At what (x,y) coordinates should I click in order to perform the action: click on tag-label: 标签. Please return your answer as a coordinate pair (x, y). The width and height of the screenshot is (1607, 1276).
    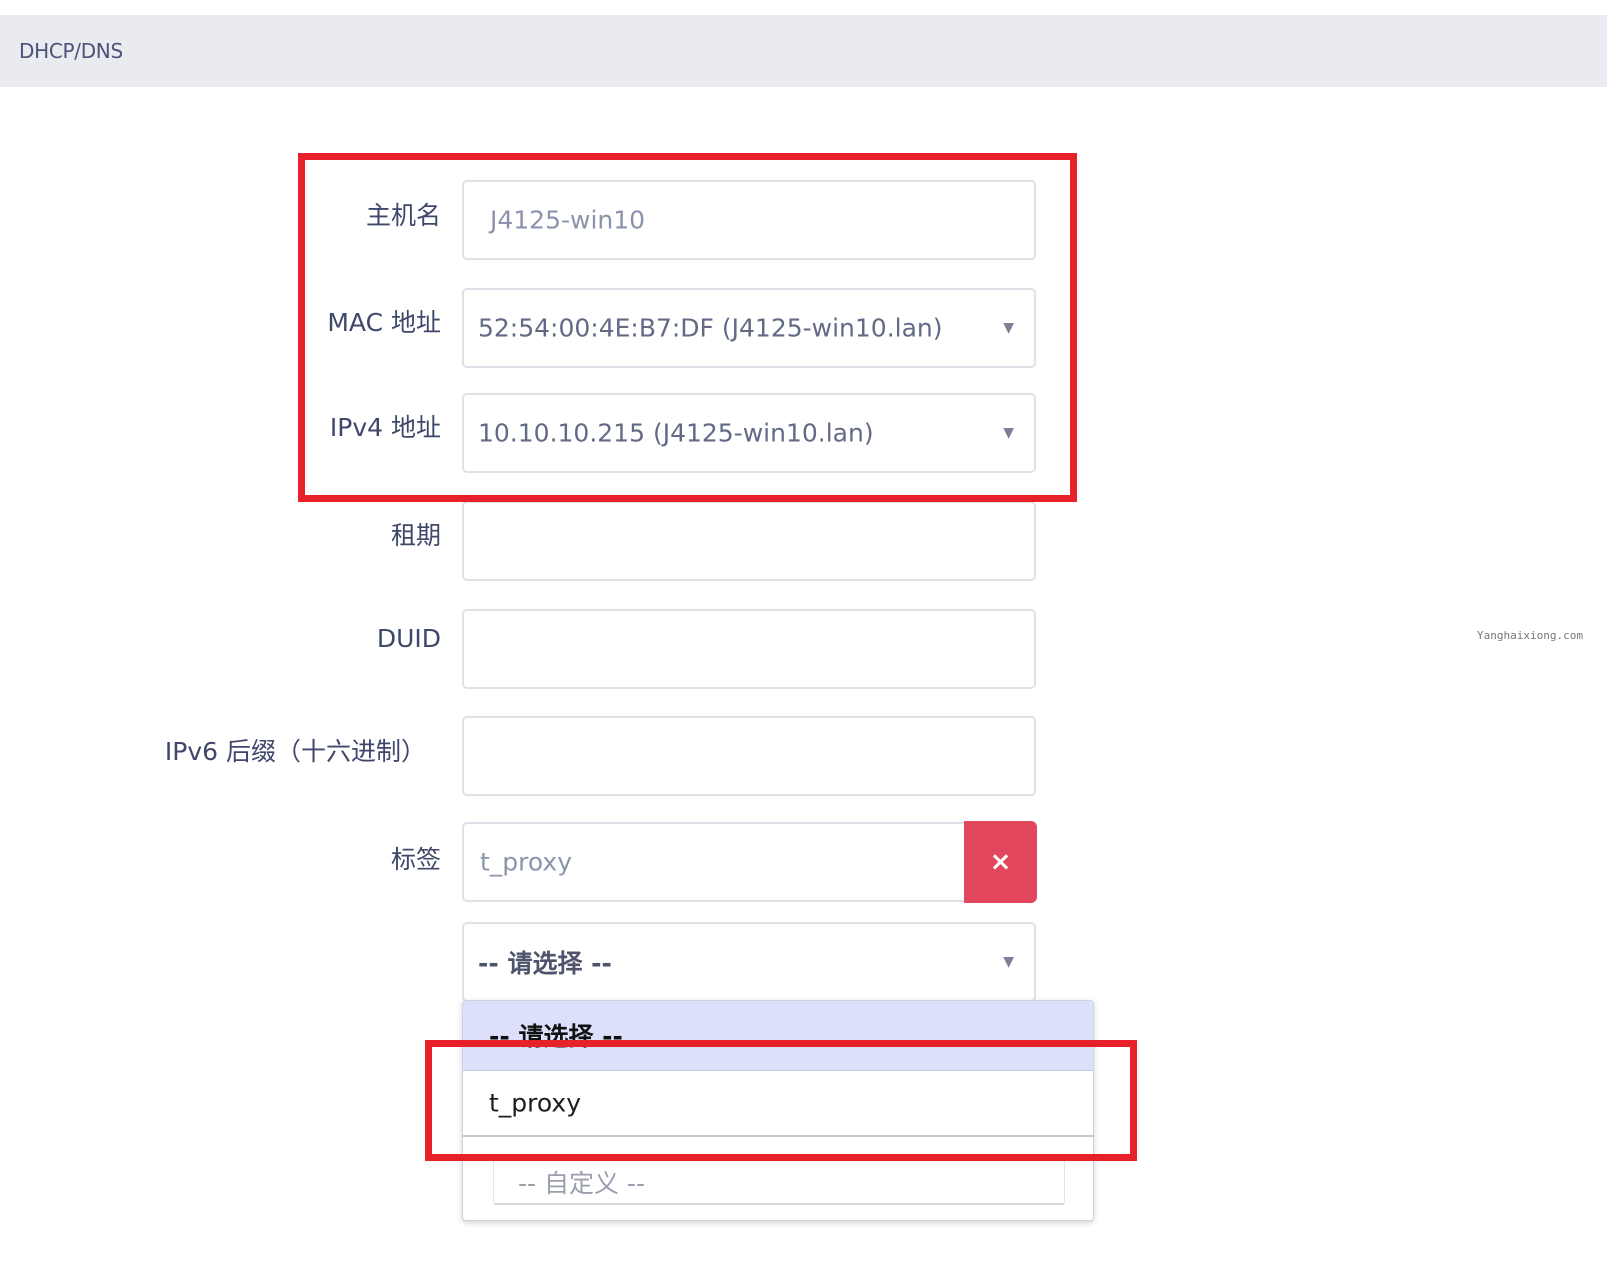
    Looking at the image, I should click on (415, 859).